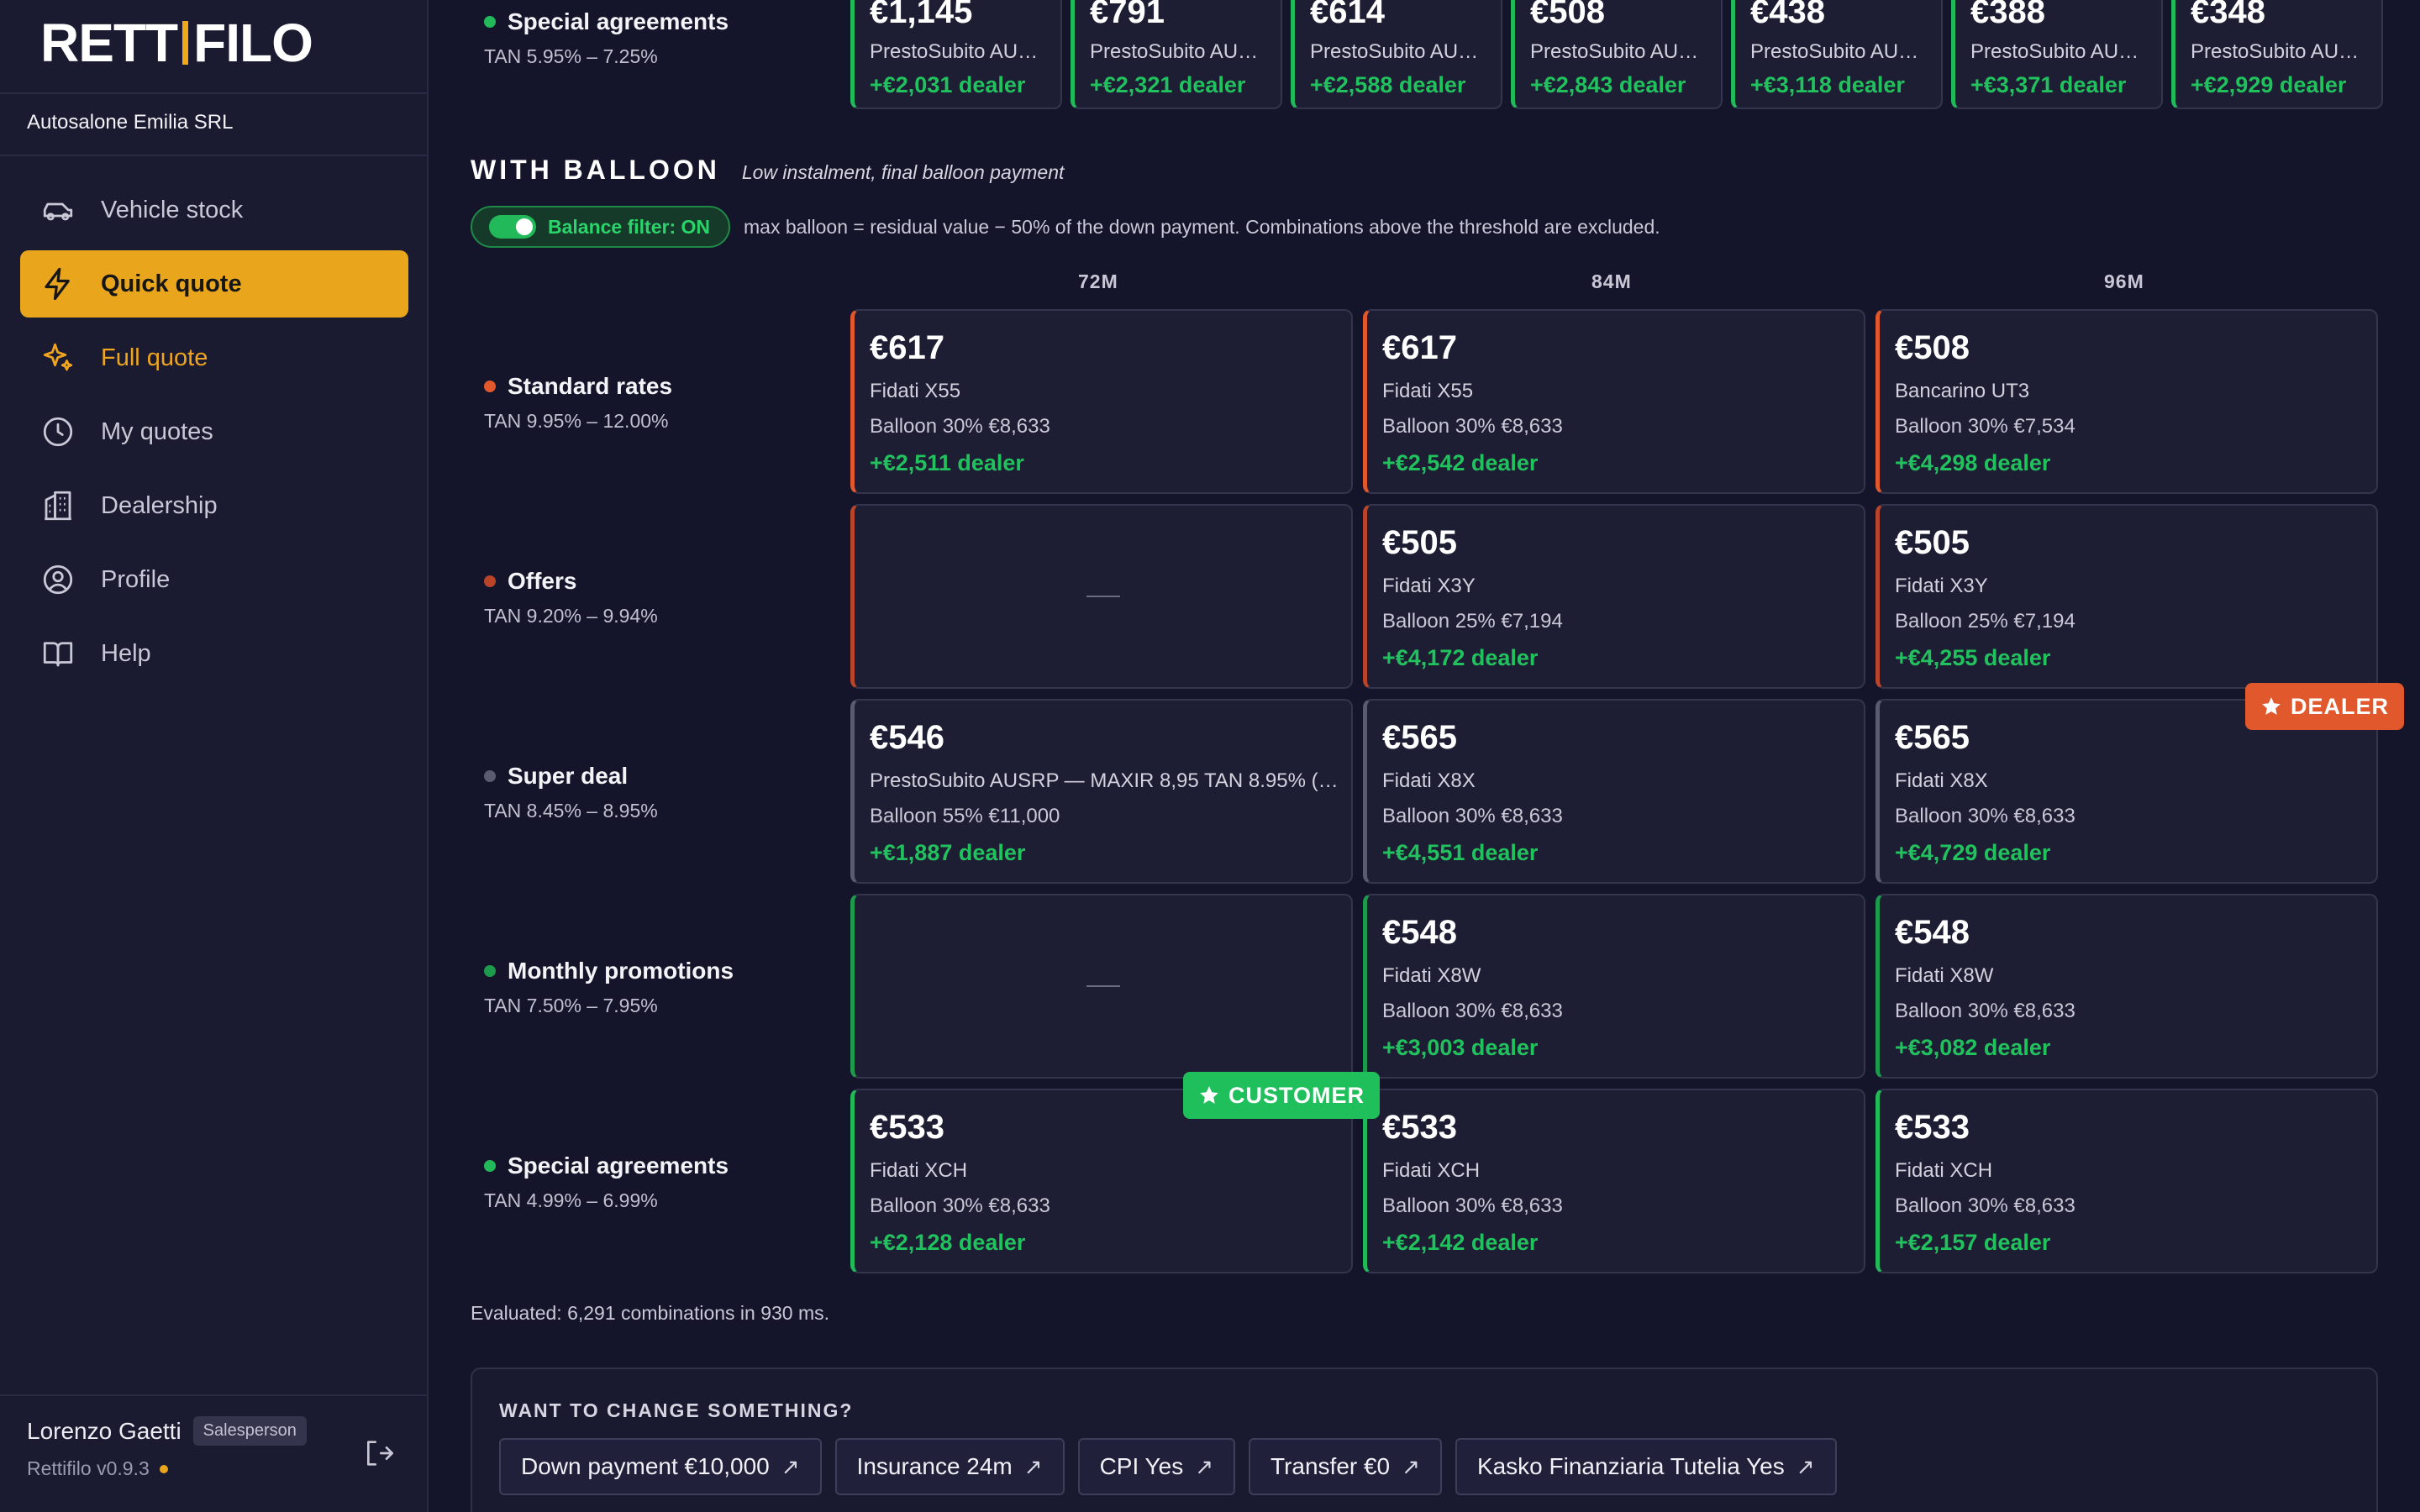 Image resolution: width=2420 pixels, height=1512 pixels. I want to click on change-chip: Kasko Finanziaria Tutelia Yes ↗, so click(1646, 1466).